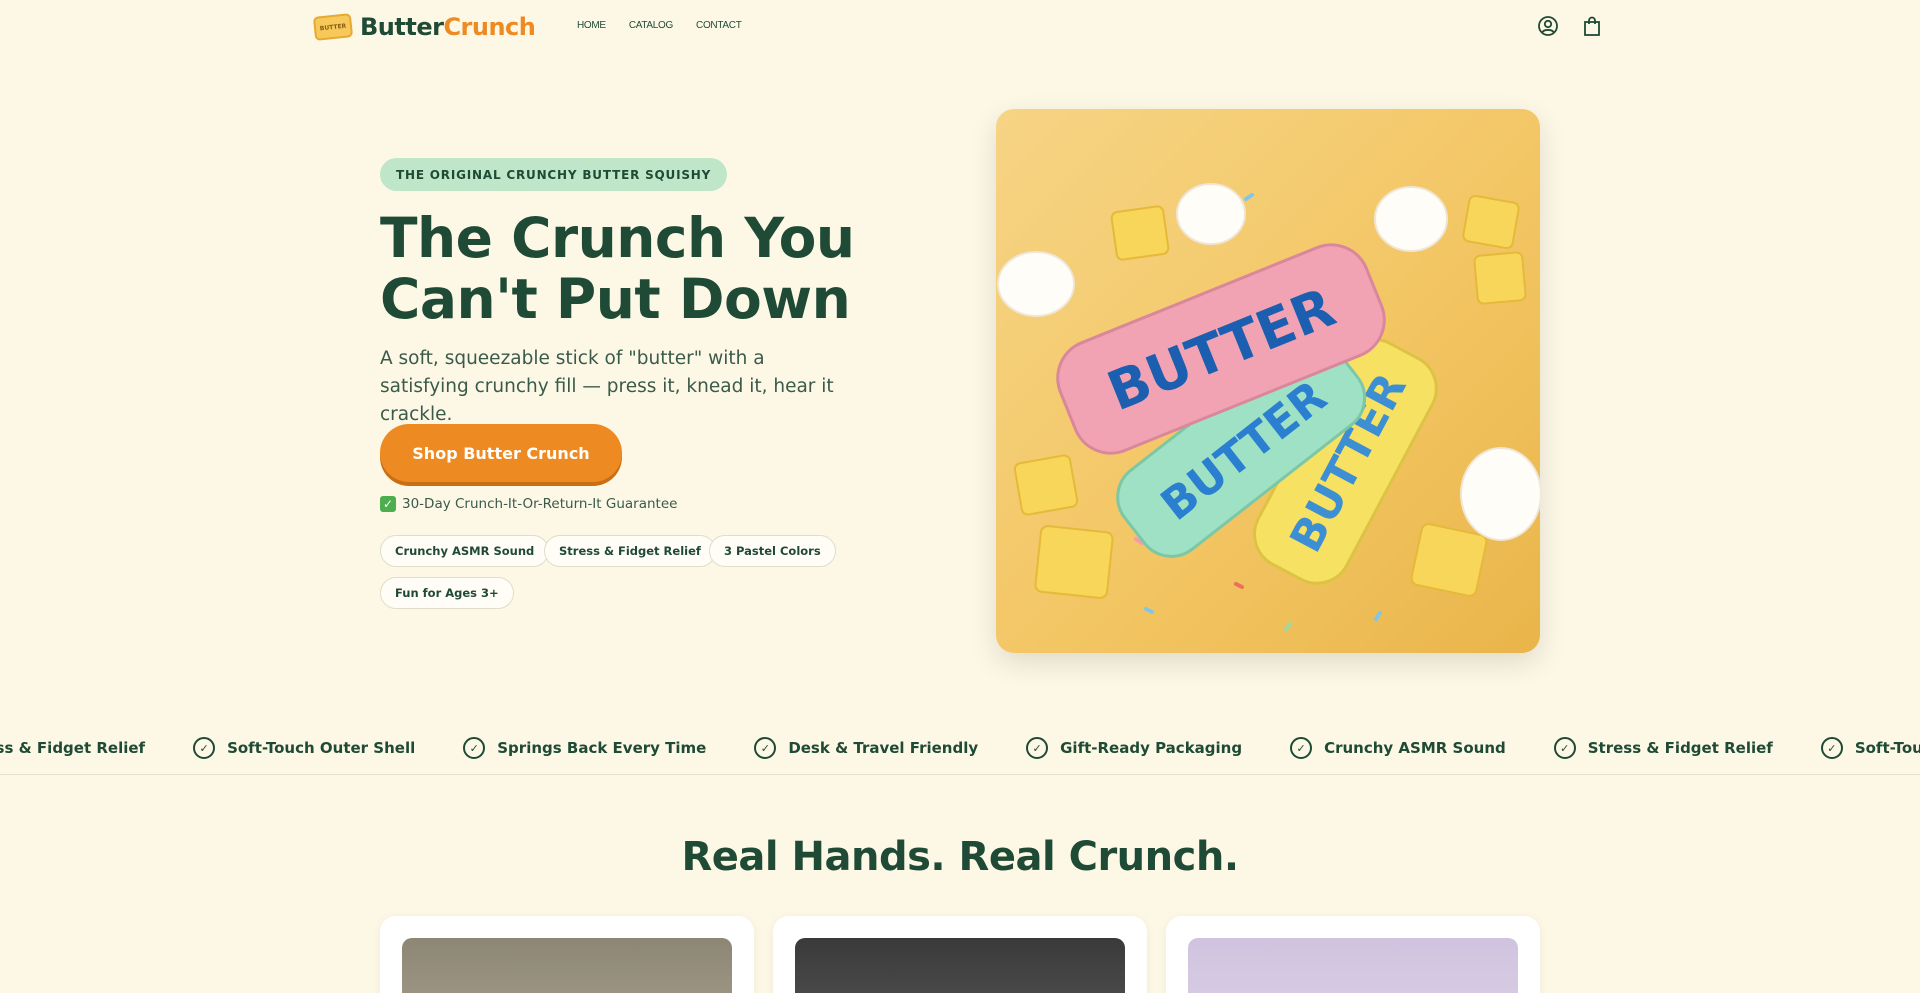 Image resolution: width=1920 pixels, height=993 pixels. I want to click on shopping-bag-icon, so click(1592, 26).